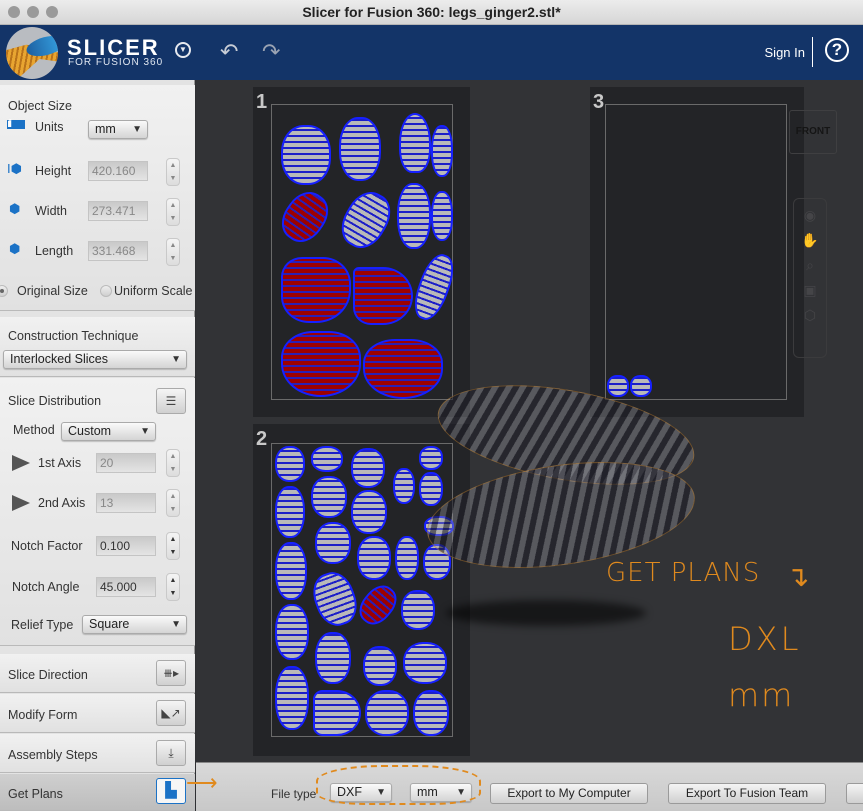  What do you see at coordinates (97, 713) in the screenshot?
I see `step-modify-form: Modify Form ◣↗` at bounding box center [97, 713].